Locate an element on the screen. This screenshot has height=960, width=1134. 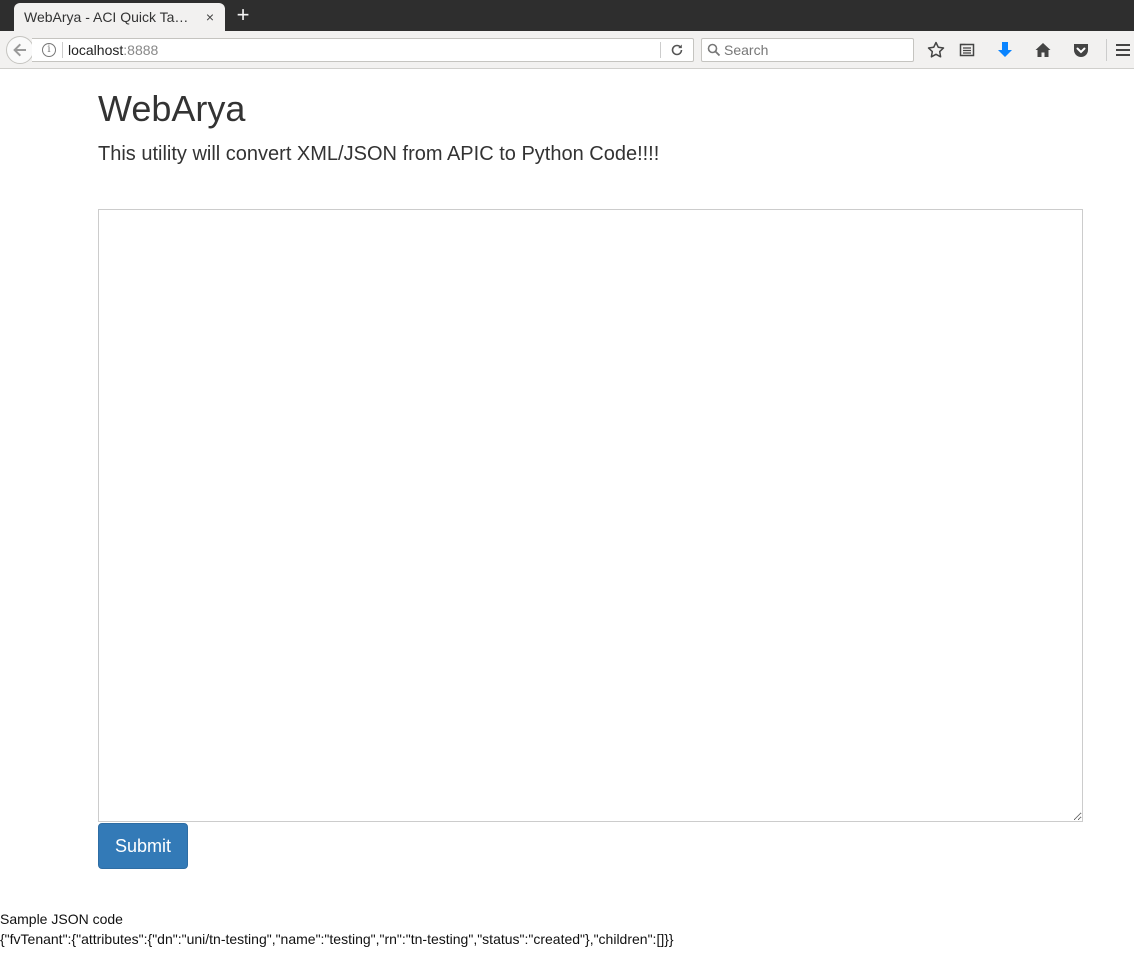
hamburger-menu-icon is located at coordinates (1123, 50).